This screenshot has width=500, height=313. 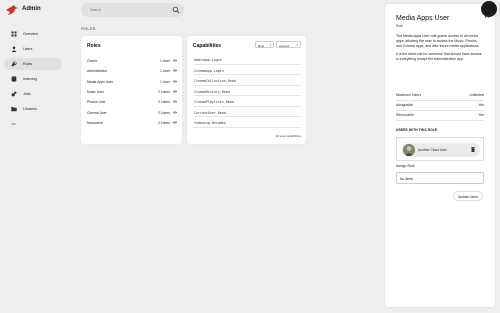 I want to click on max-users-row: Maximum Users Unlimited, so click(x=440, y=96).